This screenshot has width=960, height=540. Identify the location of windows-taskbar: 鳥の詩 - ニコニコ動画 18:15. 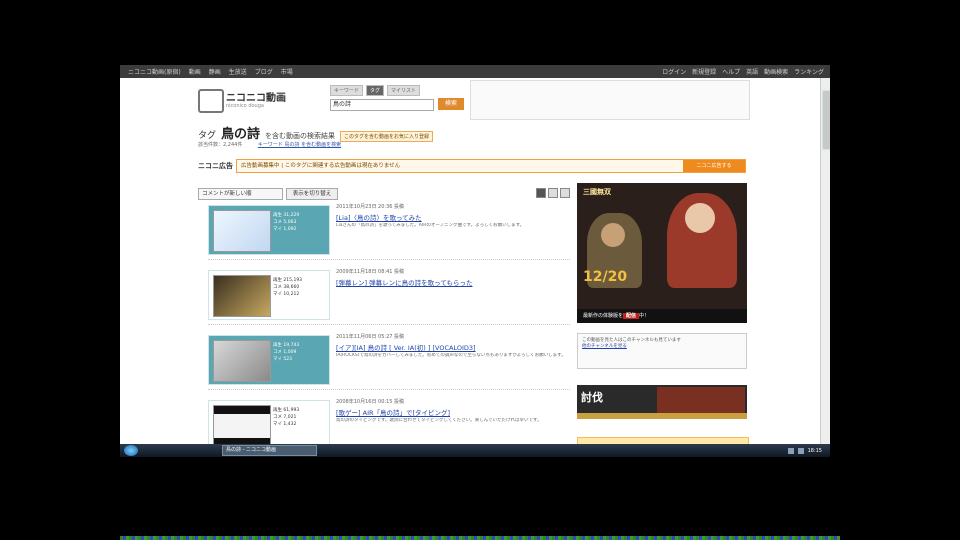
(475, 450).